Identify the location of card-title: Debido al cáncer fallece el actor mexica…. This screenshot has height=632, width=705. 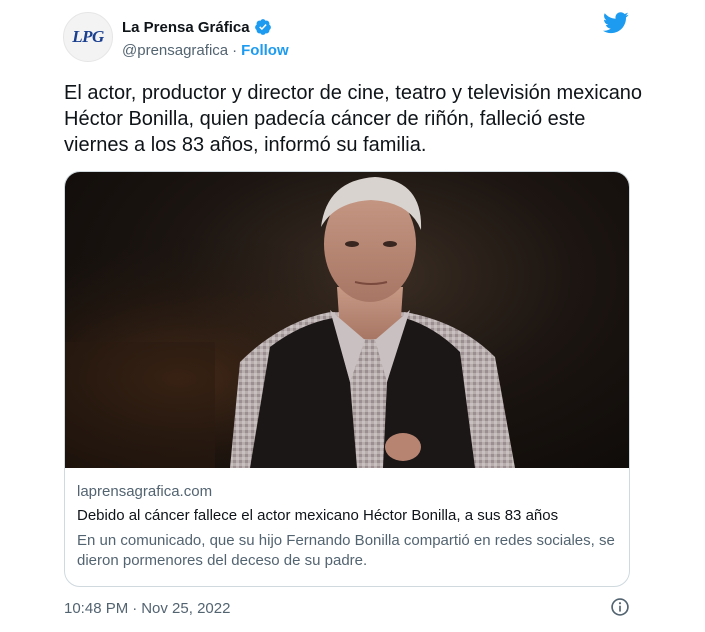
(318, 515).